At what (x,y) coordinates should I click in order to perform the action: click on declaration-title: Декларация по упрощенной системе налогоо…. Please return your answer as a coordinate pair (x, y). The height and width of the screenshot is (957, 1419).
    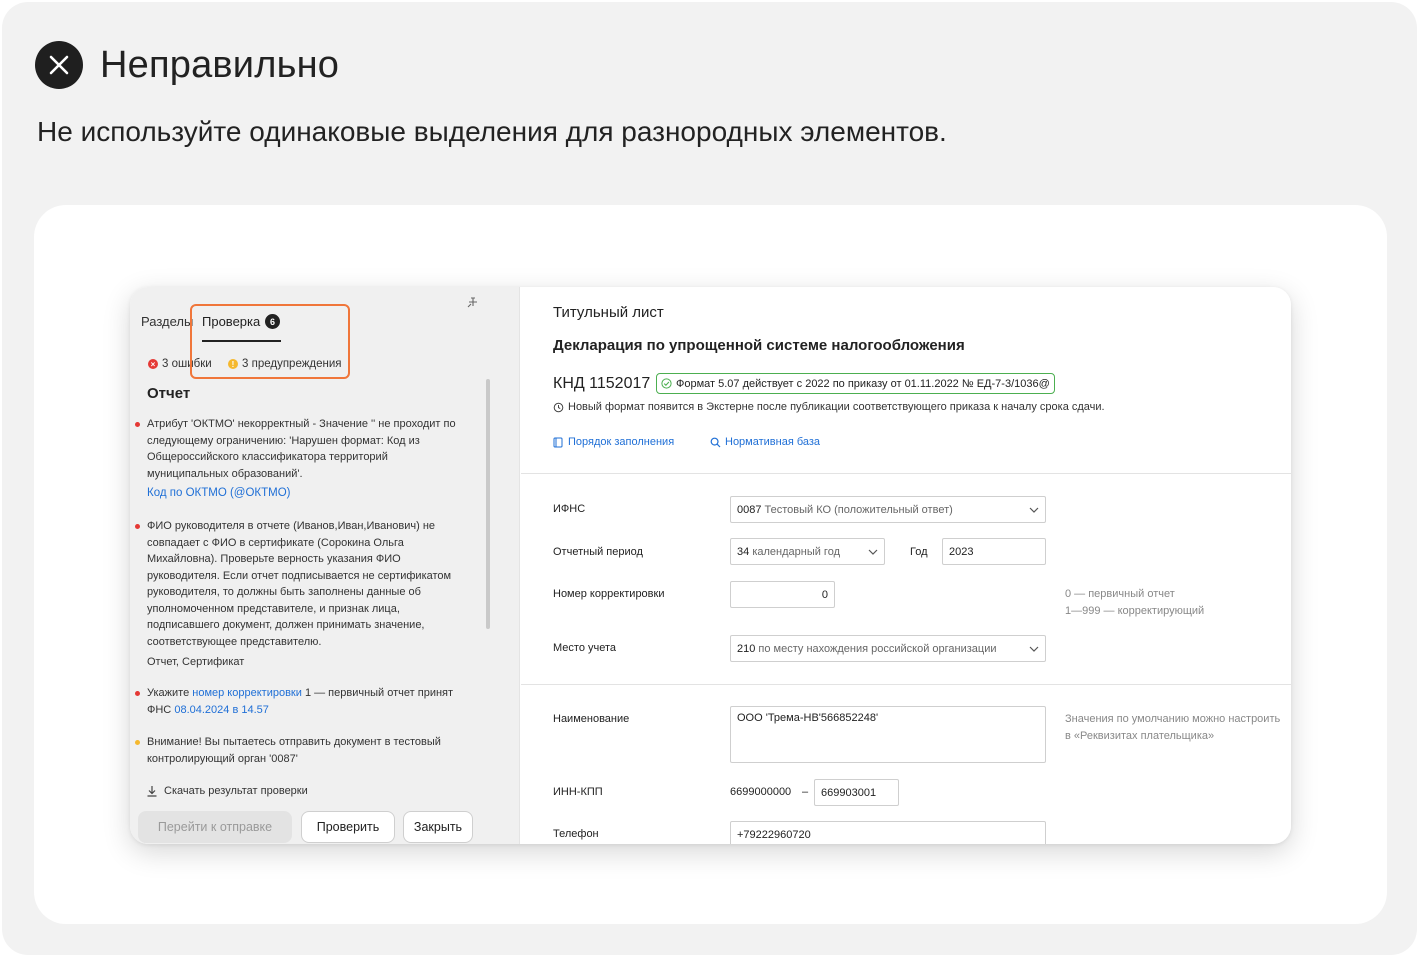
    Looking at the image, I should click on (759, 345).